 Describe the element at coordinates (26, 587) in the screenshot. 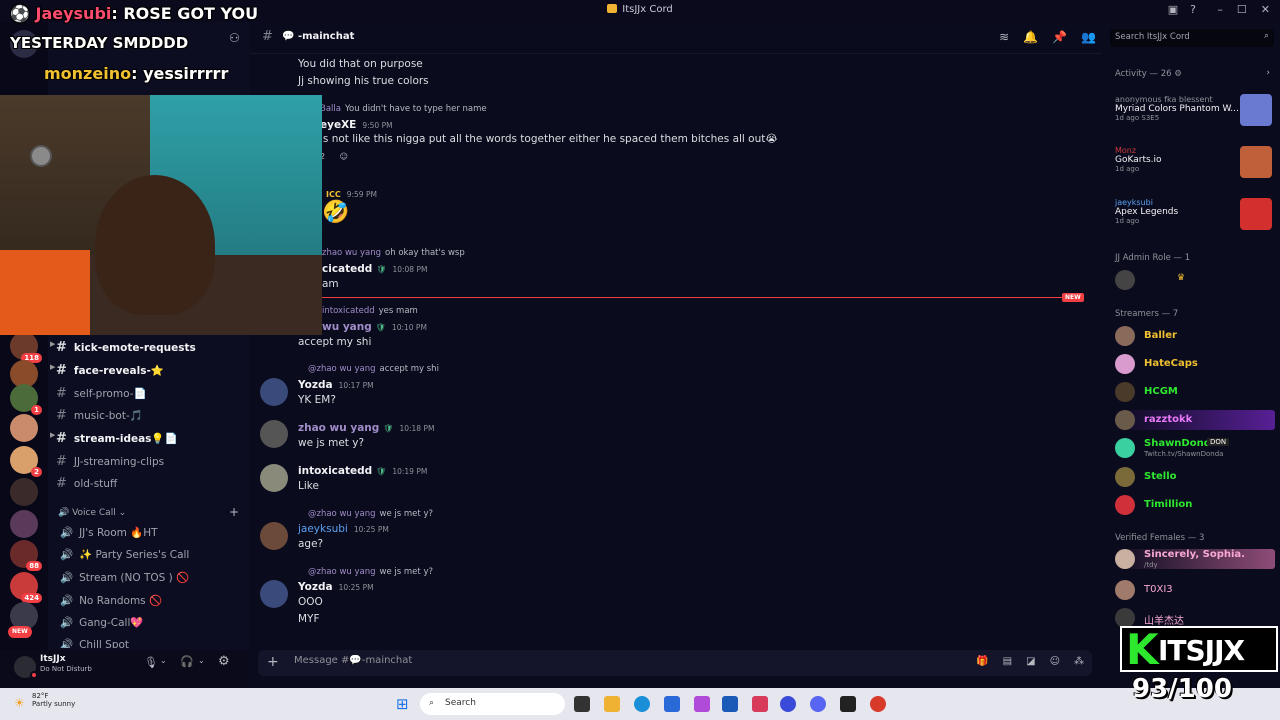

I see `server-icon: 424` at that location.